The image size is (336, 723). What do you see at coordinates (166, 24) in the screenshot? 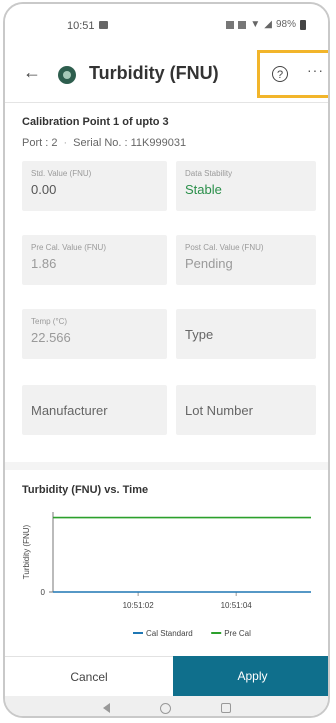
I see `status-bar: 10:51 ▼ ◢ 98%` at bounding box center [166, 24].